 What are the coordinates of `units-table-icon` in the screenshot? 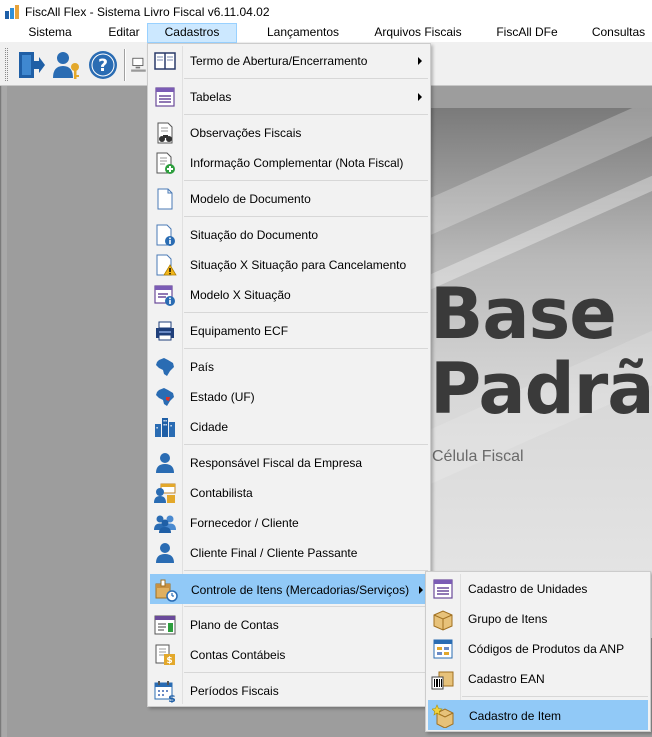 It's located at (443, 589).